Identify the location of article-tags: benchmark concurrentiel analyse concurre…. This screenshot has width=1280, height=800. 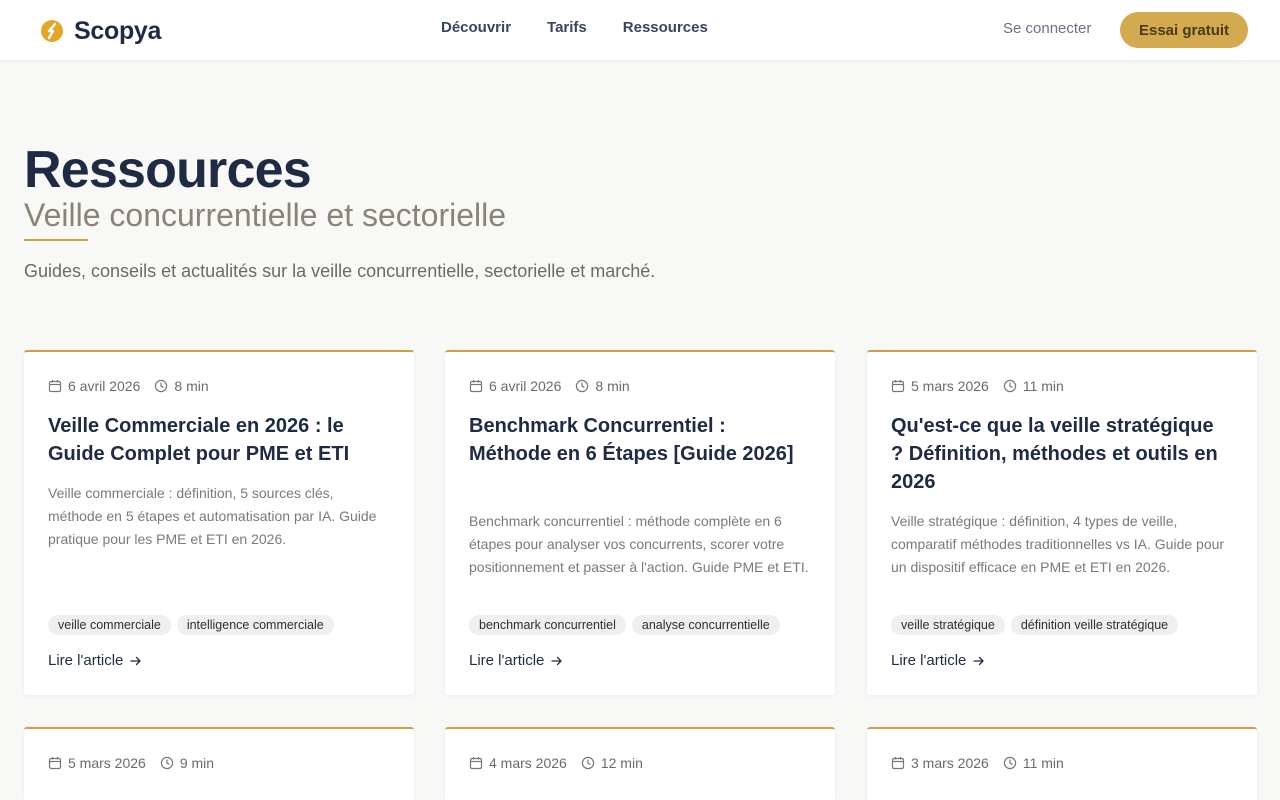
(624, 625).